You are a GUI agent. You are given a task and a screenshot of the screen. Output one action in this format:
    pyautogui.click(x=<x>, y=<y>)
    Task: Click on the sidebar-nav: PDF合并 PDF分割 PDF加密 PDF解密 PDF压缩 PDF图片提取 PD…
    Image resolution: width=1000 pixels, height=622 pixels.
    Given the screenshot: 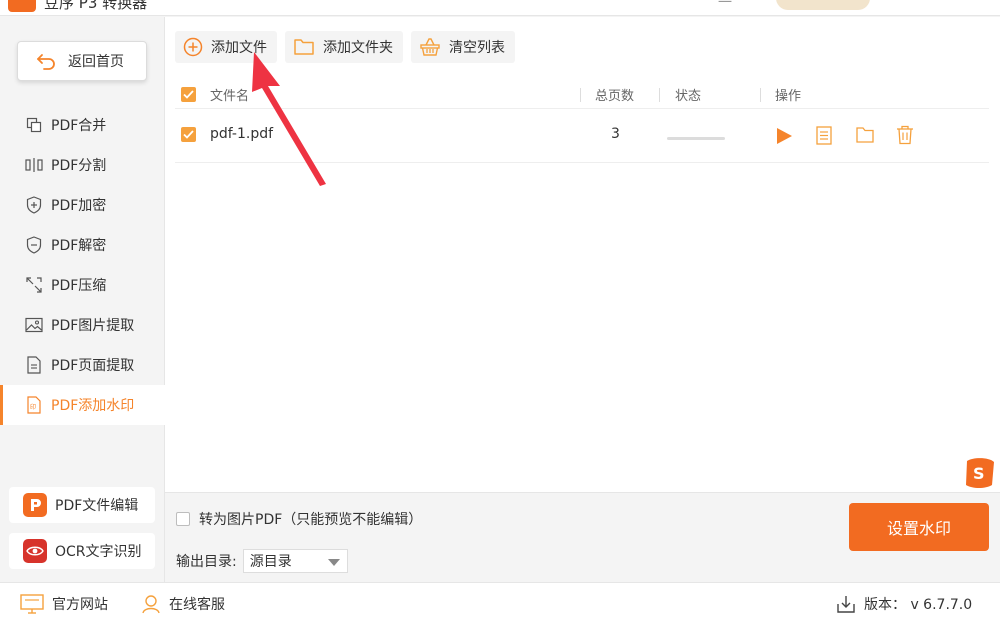 What is the action you would take?
    pyautogui.click(x=82, y=265)
    